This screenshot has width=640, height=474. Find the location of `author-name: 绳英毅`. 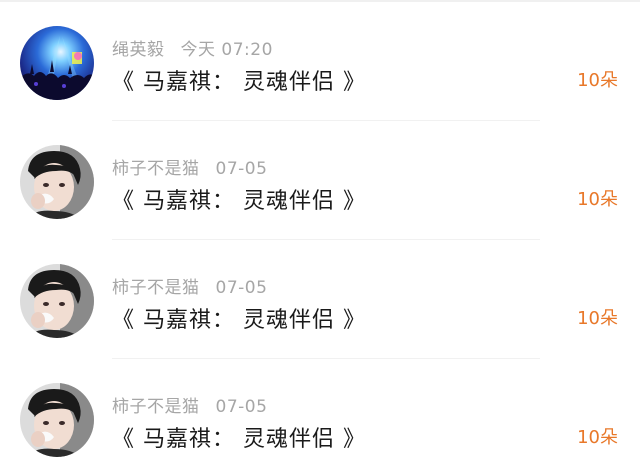

author-name: 绳英毅 is located at coordinates (138, 50).